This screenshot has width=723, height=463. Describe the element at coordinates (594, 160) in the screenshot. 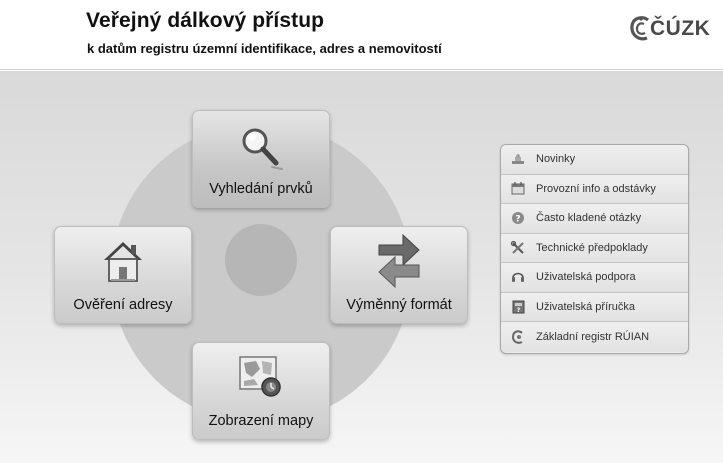

I see `menu-item-news: Novinky` at that location.